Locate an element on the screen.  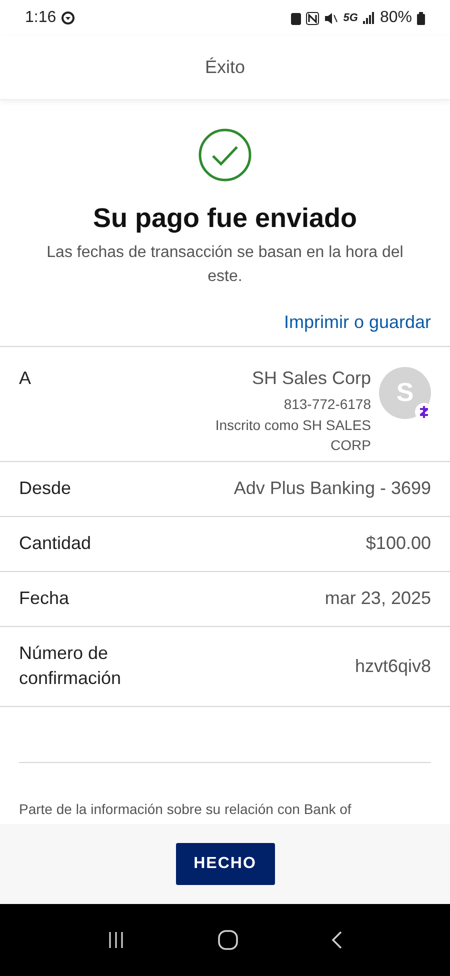
payee-phone: 813-772-6178 is located at coordinates (327, 404).